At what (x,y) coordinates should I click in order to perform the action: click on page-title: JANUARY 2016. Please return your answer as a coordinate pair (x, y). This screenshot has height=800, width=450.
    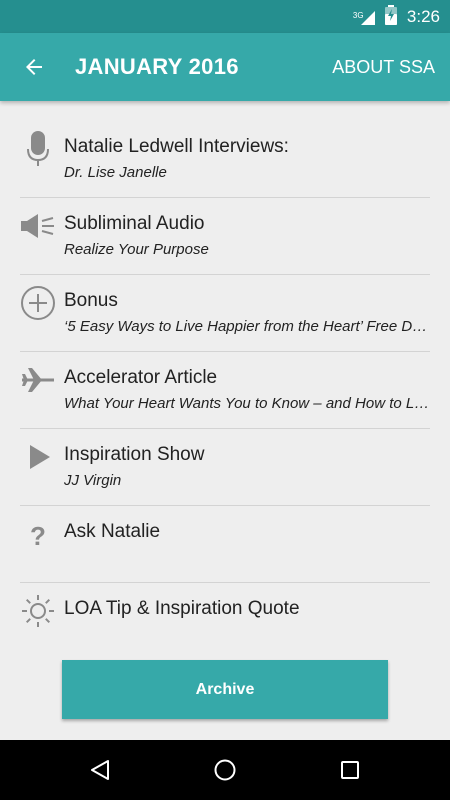
    Looking at the image, I should click on (157, 66).